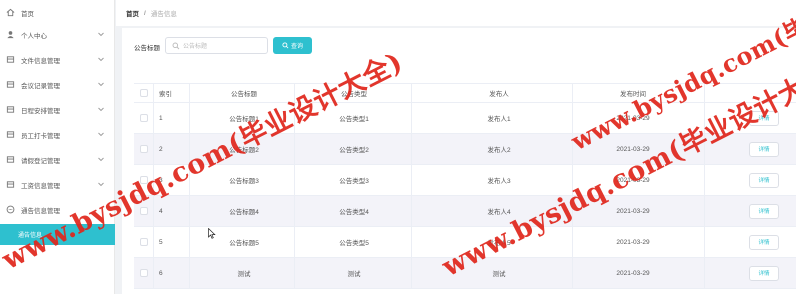  I want to click on search-button: 查询, so click(292, 45).